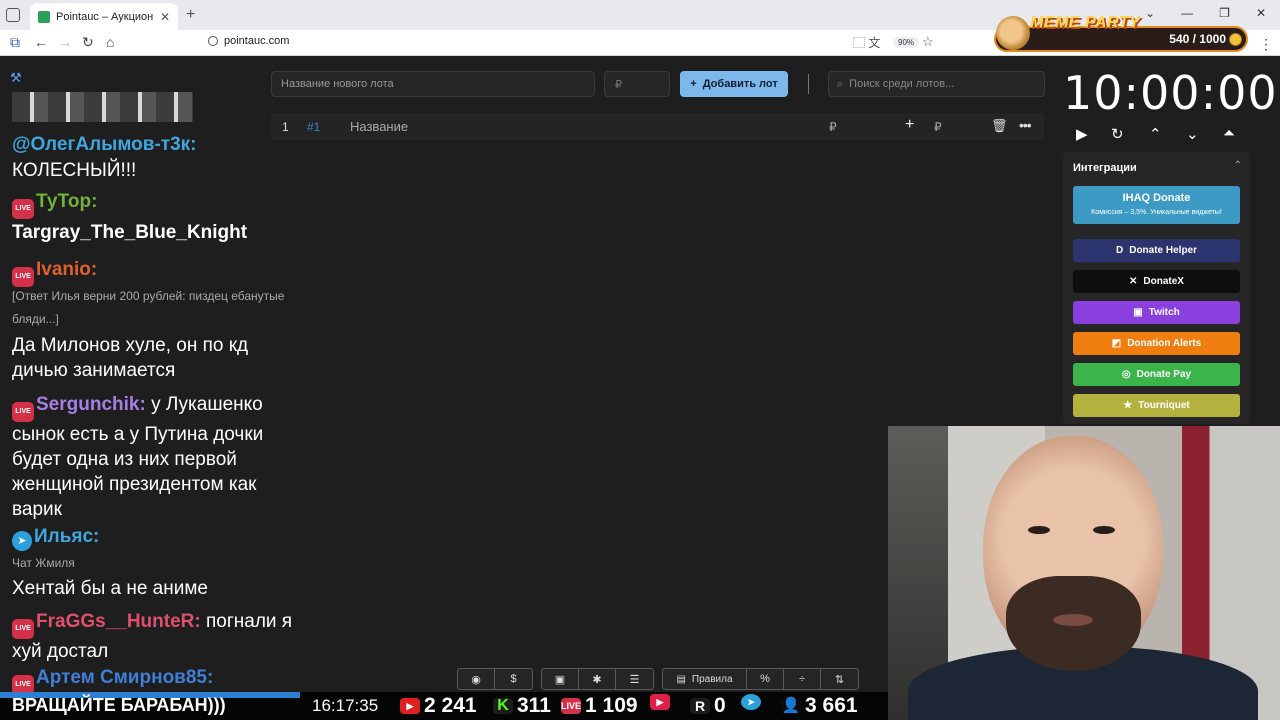  What do you see at coordinates (345, 705) in the screenshot?
I see `stream-clock: 16:17:35` at bounding box center [345, 705].